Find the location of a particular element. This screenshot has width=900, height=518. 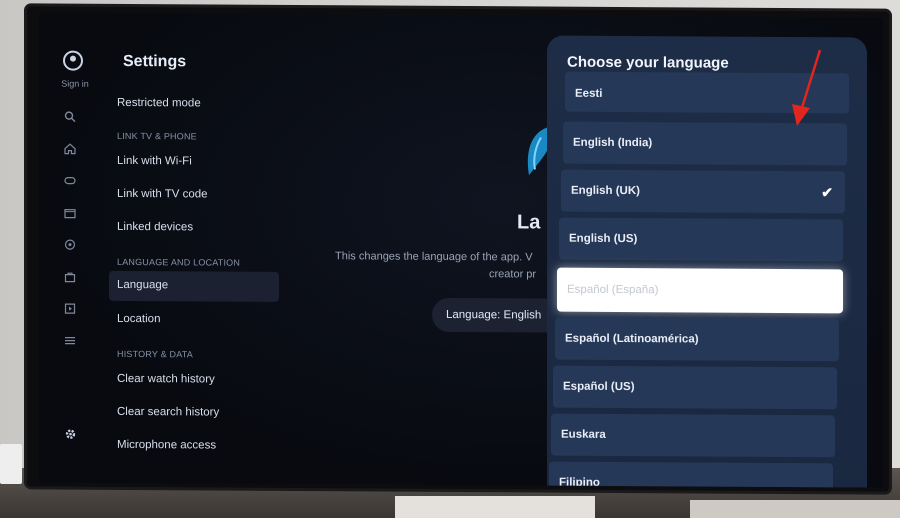

language-option-label: Filipino is located at coordinates (579, 482).